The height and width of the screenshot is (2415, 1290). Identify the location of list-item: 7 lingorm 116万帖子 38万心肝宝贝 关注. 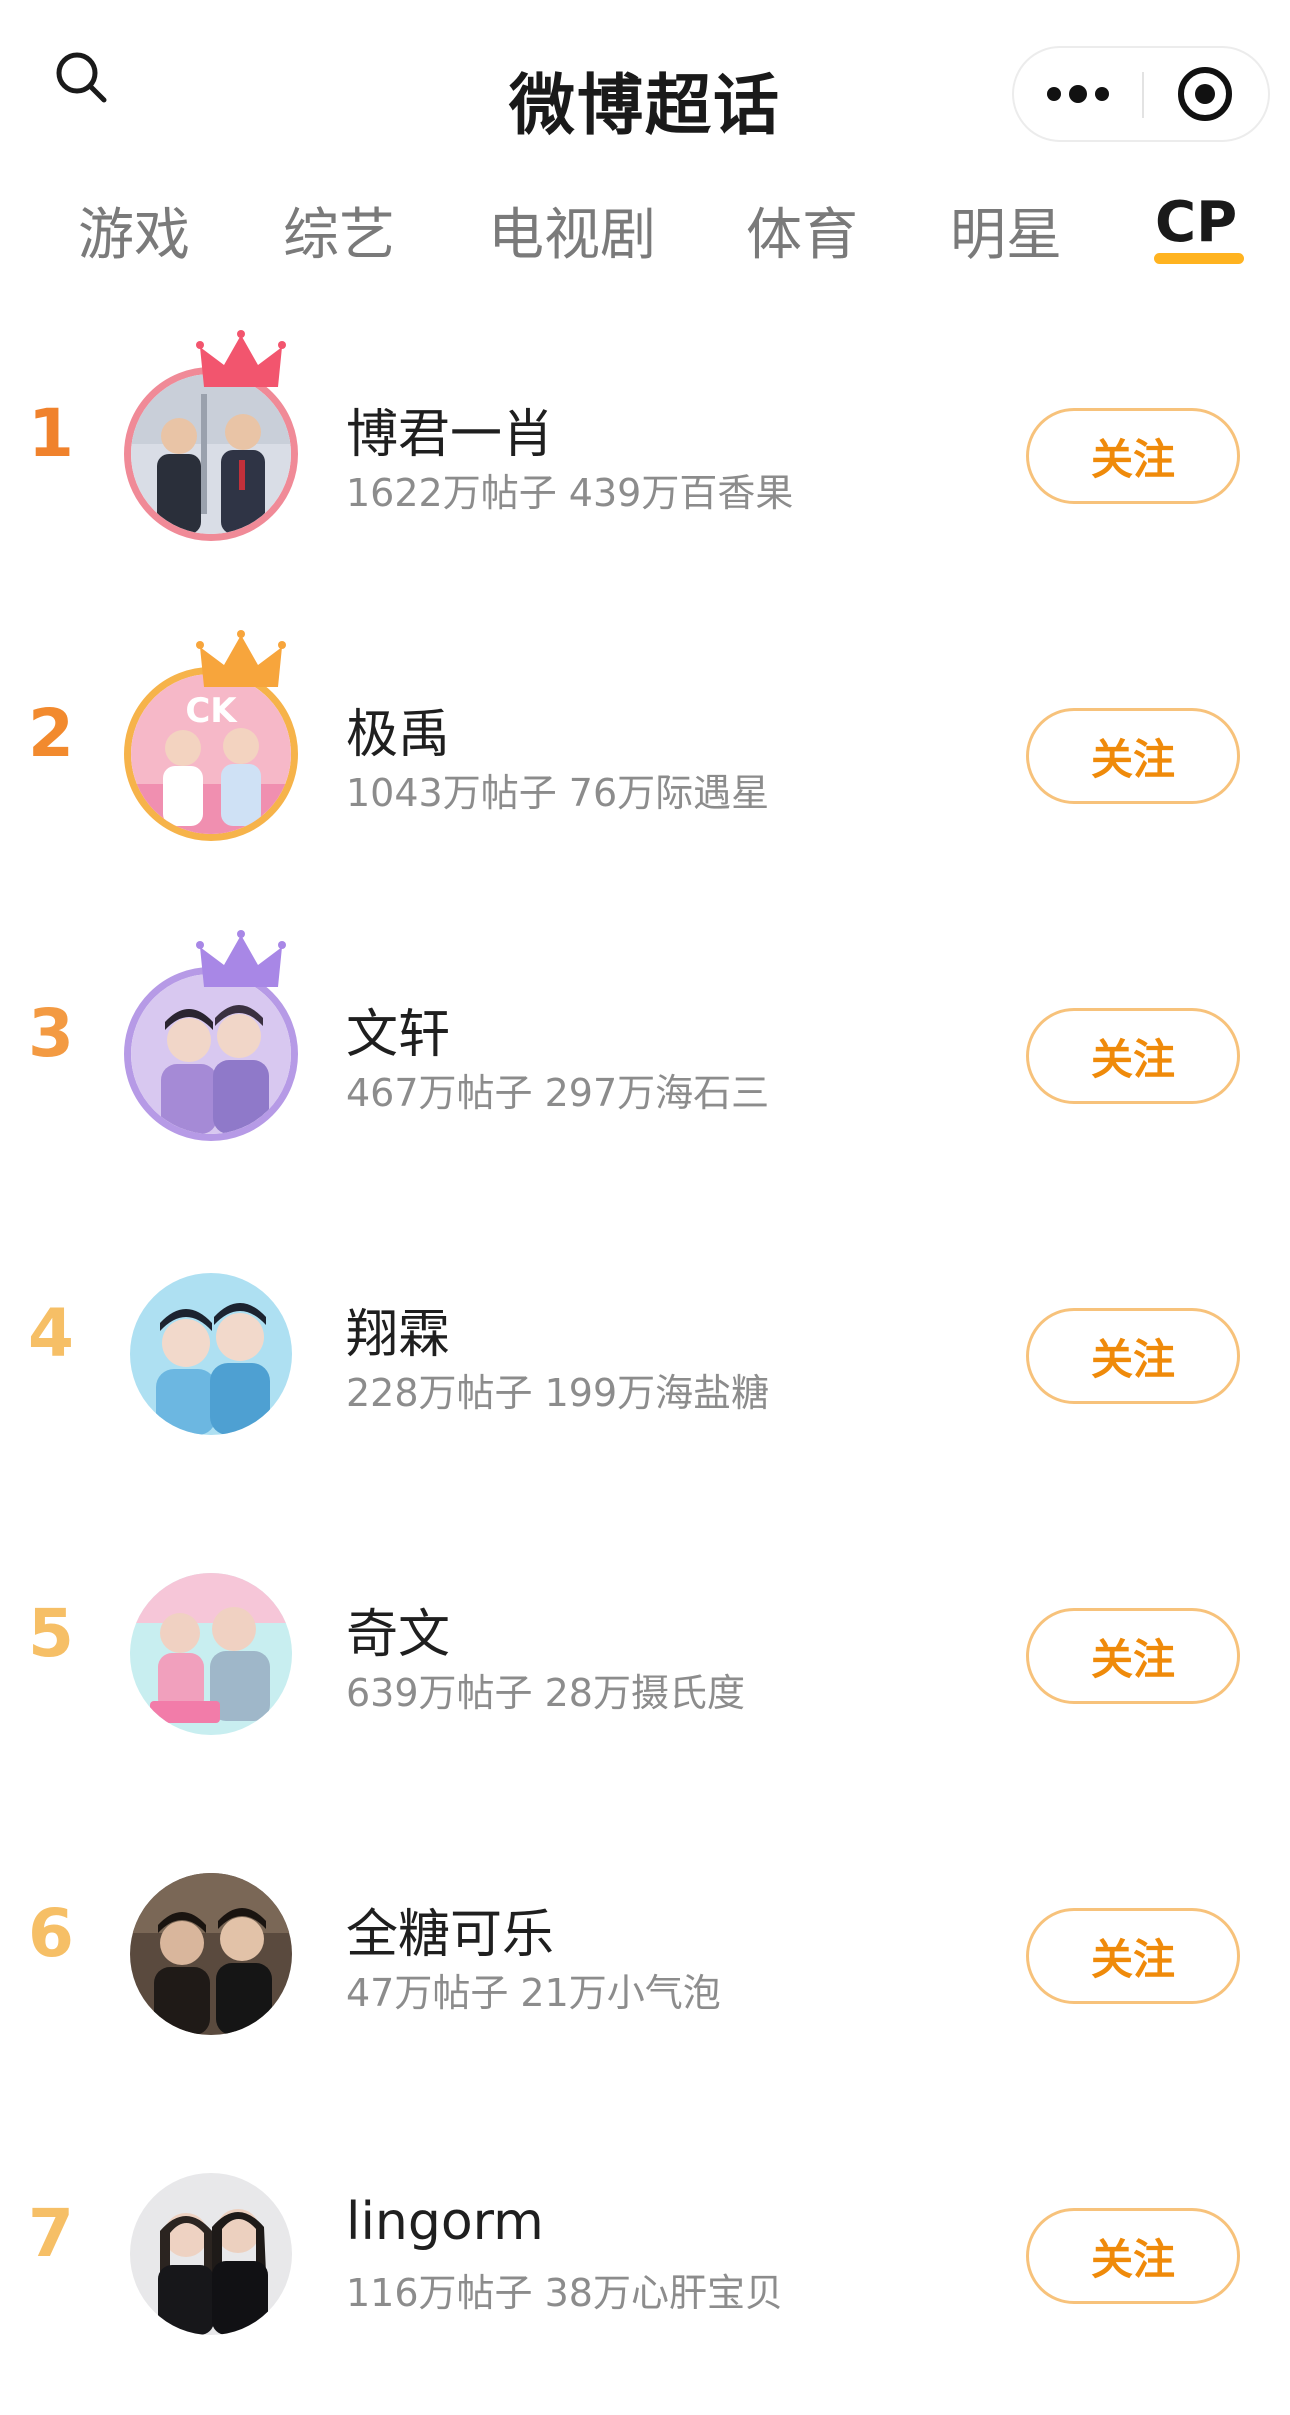
(645, 2250).